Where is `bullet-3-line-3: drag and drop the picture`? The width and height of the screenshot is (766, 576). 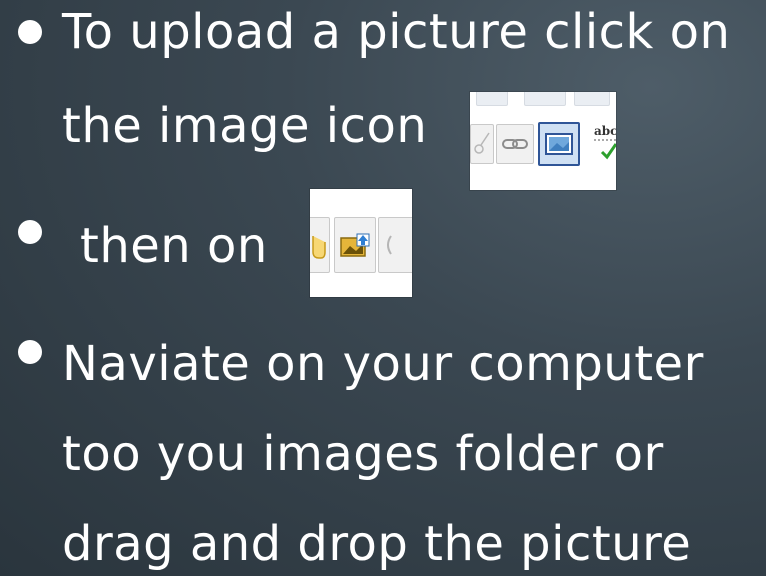 bullet-3-line-3: drag and drop the picture is located at coordinates (377, 544).